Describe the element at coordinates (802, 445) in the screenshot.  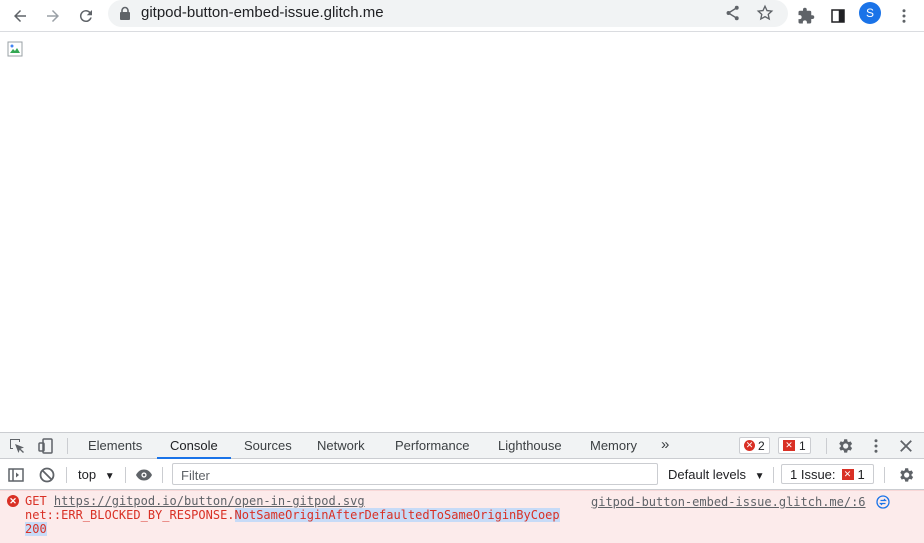
I see `issue-count: 1` at that location.